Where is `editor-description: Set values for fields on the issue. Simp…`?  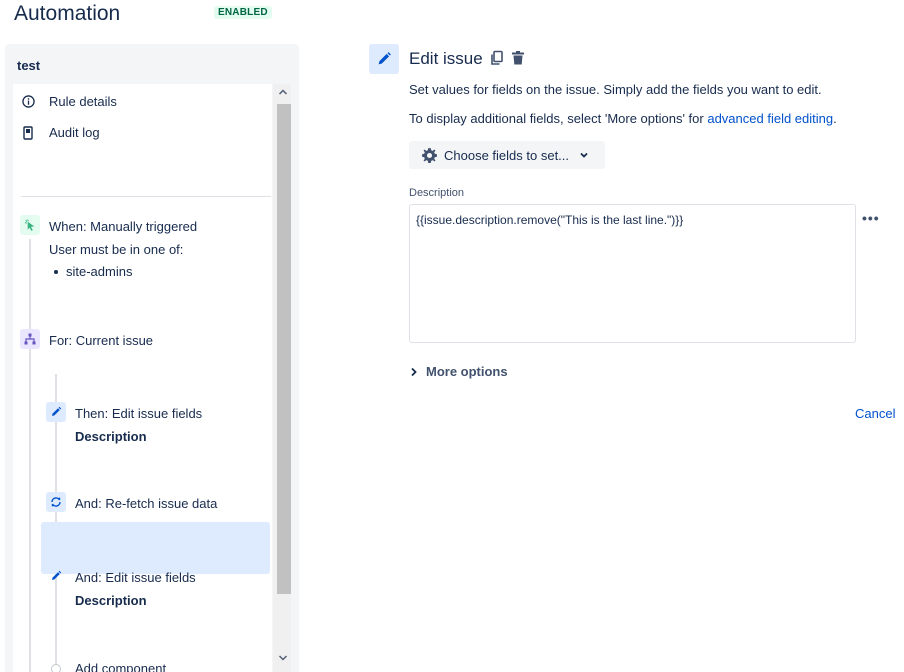
editor-description: Set values for fields on the issue. Simp… is located at coordinates (615, 89).